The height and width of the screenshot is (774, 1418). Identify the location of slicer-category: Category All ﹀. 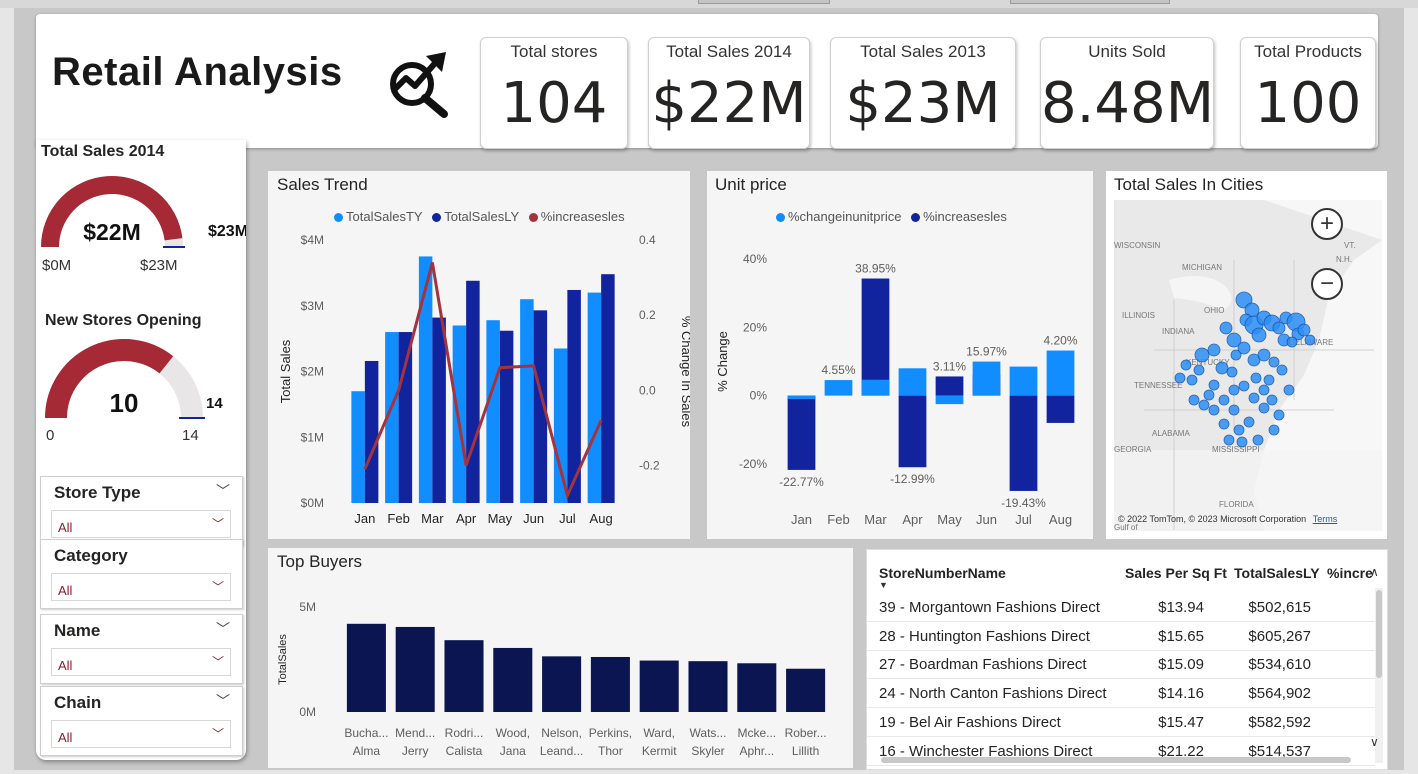
(141, 574).